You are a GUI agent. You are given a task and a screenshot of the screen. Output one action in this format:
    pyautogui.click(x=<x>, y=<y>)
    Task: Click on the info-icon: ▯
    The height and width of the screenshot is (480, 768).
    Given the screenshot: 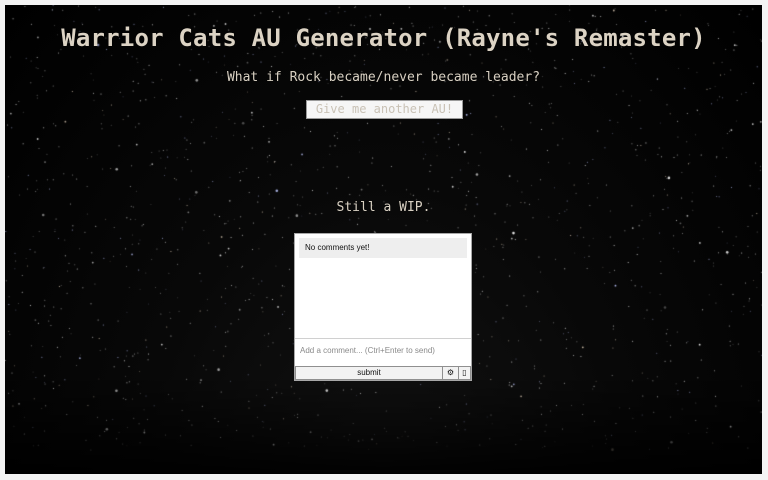 What is the action you would take?
    pyautogui.click(x=465, y=373)
    